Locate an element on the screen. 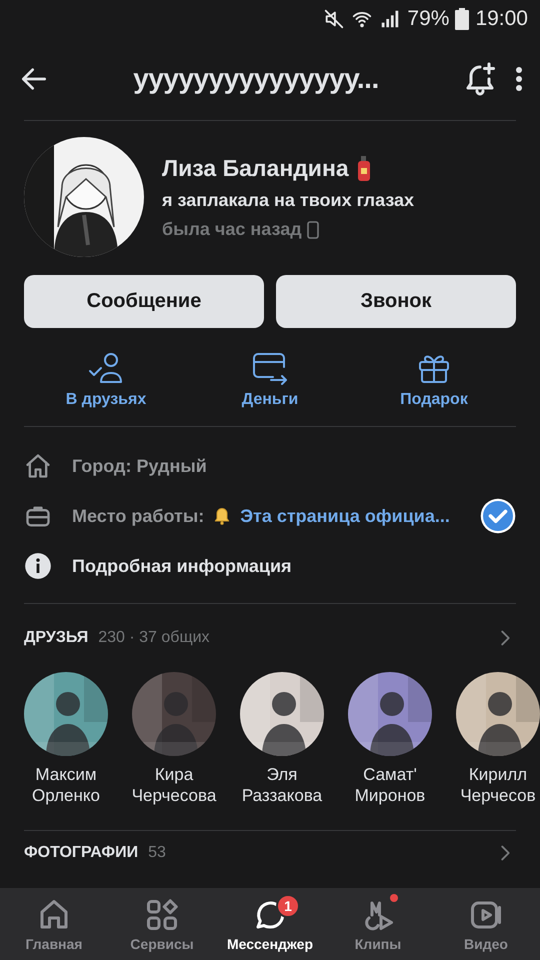 Image resolution: width=540 pixels, height=960 pixels. details-link: Подробная информация is located at coordinates (182, 566).